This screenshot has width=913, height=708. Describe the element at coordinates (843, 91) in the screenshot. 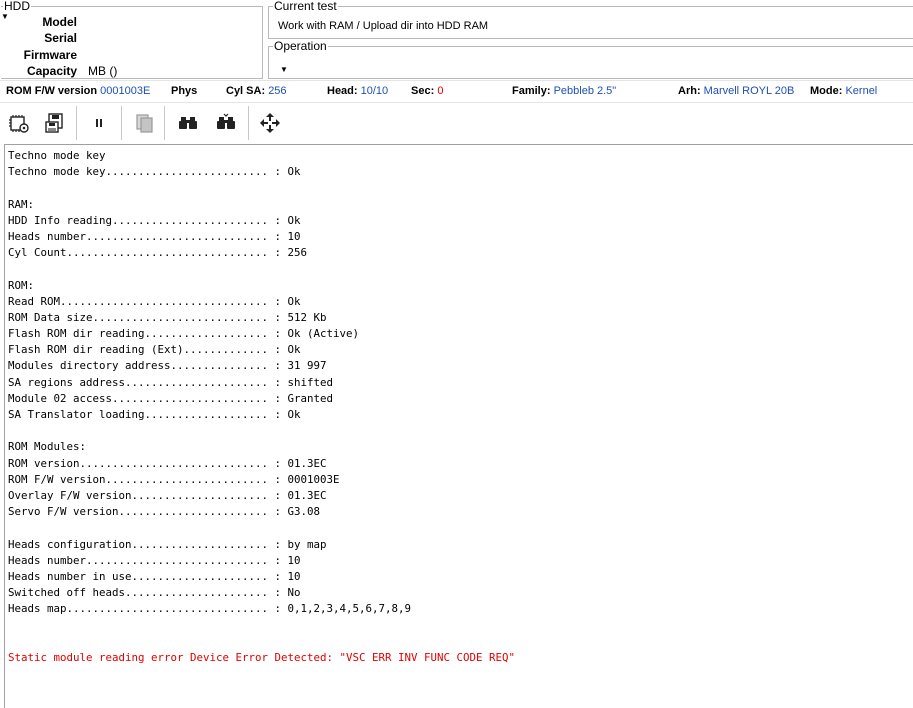

I see `mode-status: Mode: Kernel` at that location.